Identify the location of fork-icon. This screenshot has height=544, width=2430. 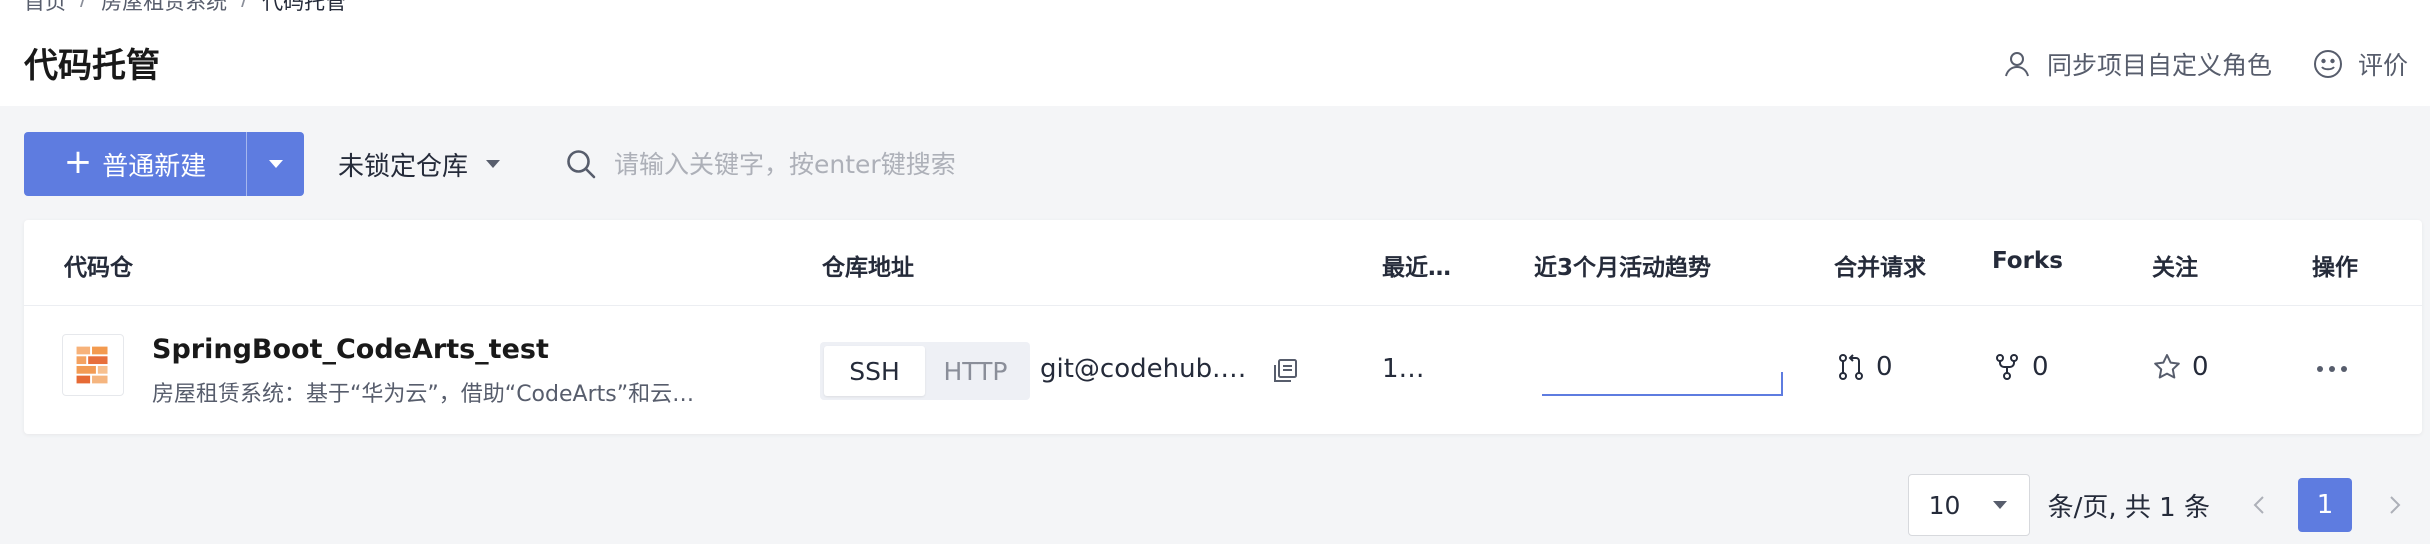
(2007, 367).